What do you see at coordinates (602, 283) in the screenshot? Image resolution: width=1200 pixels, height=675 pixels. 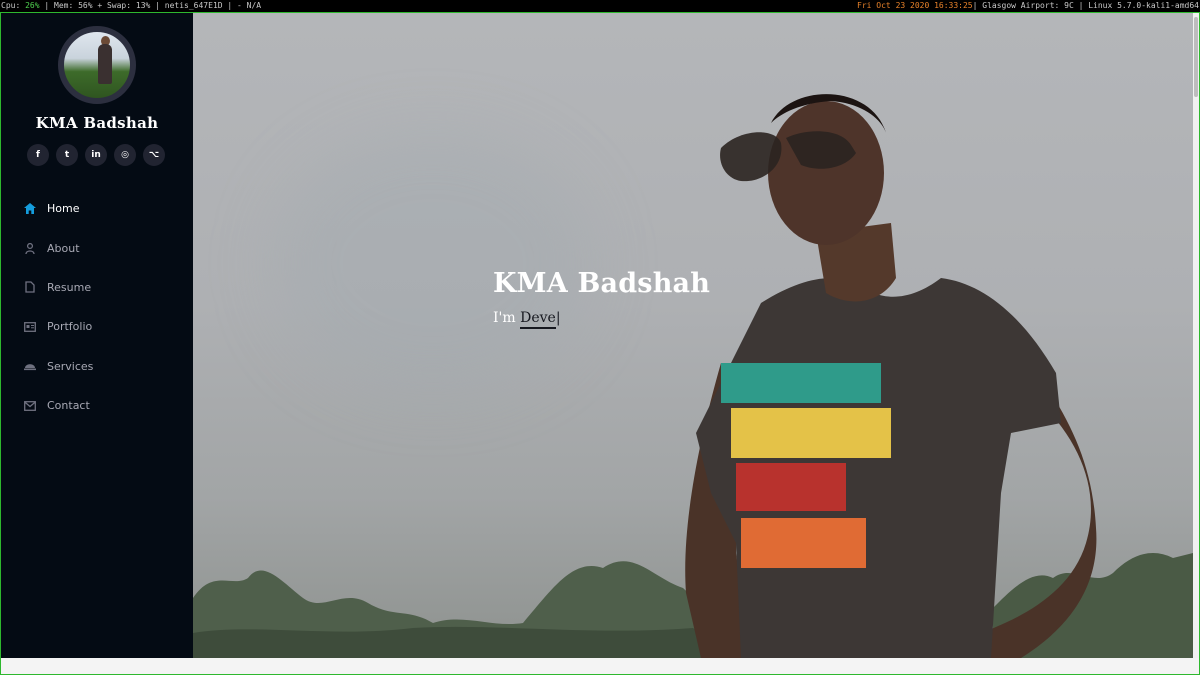 I see `hero-title: KMA Badshah` at bounding box center [602, 283].